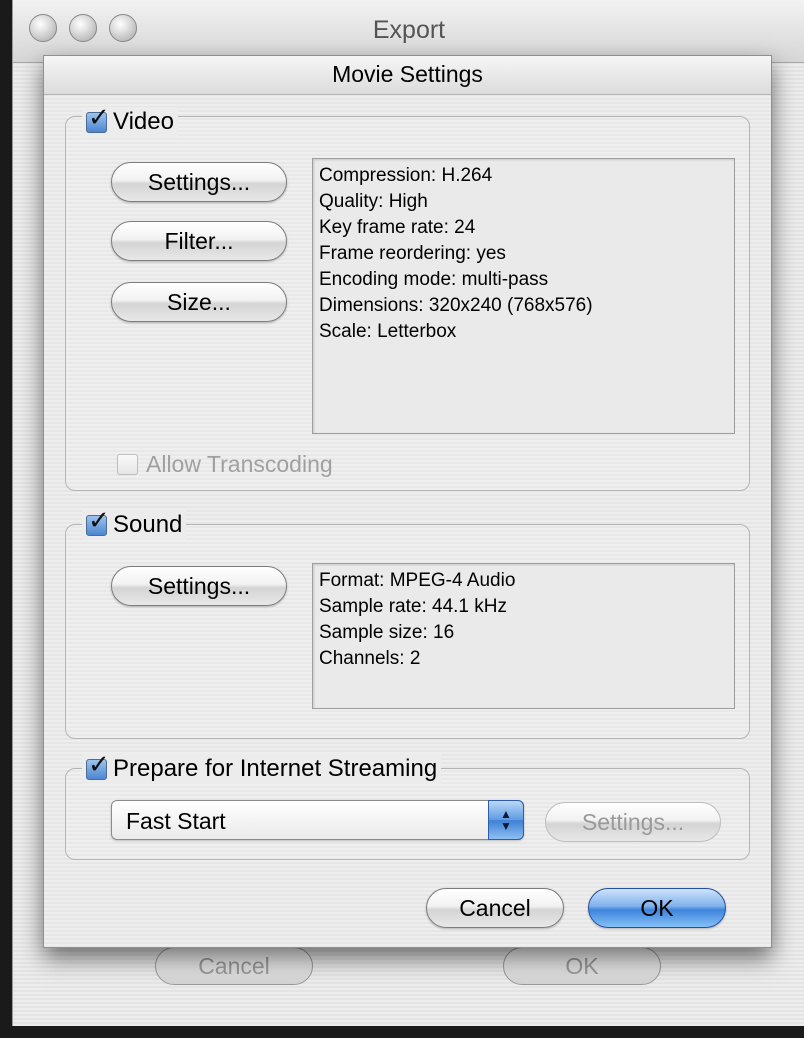 The height and width of the screenshot is (1038, 804). What do you see at coordinates (127, 464) in the screenshot?
I see `allow-transcoding-checkbox` at bounding box center [127, 464].